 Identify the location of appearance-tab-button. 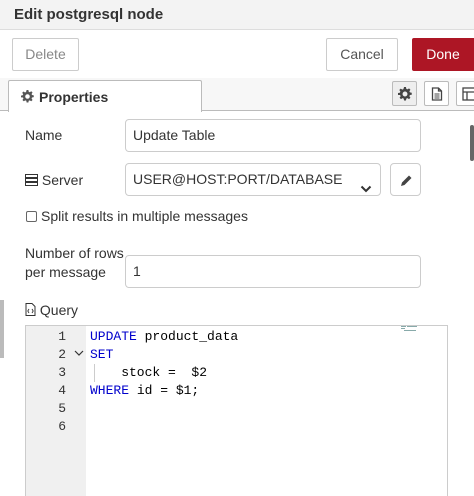
(465, 93).